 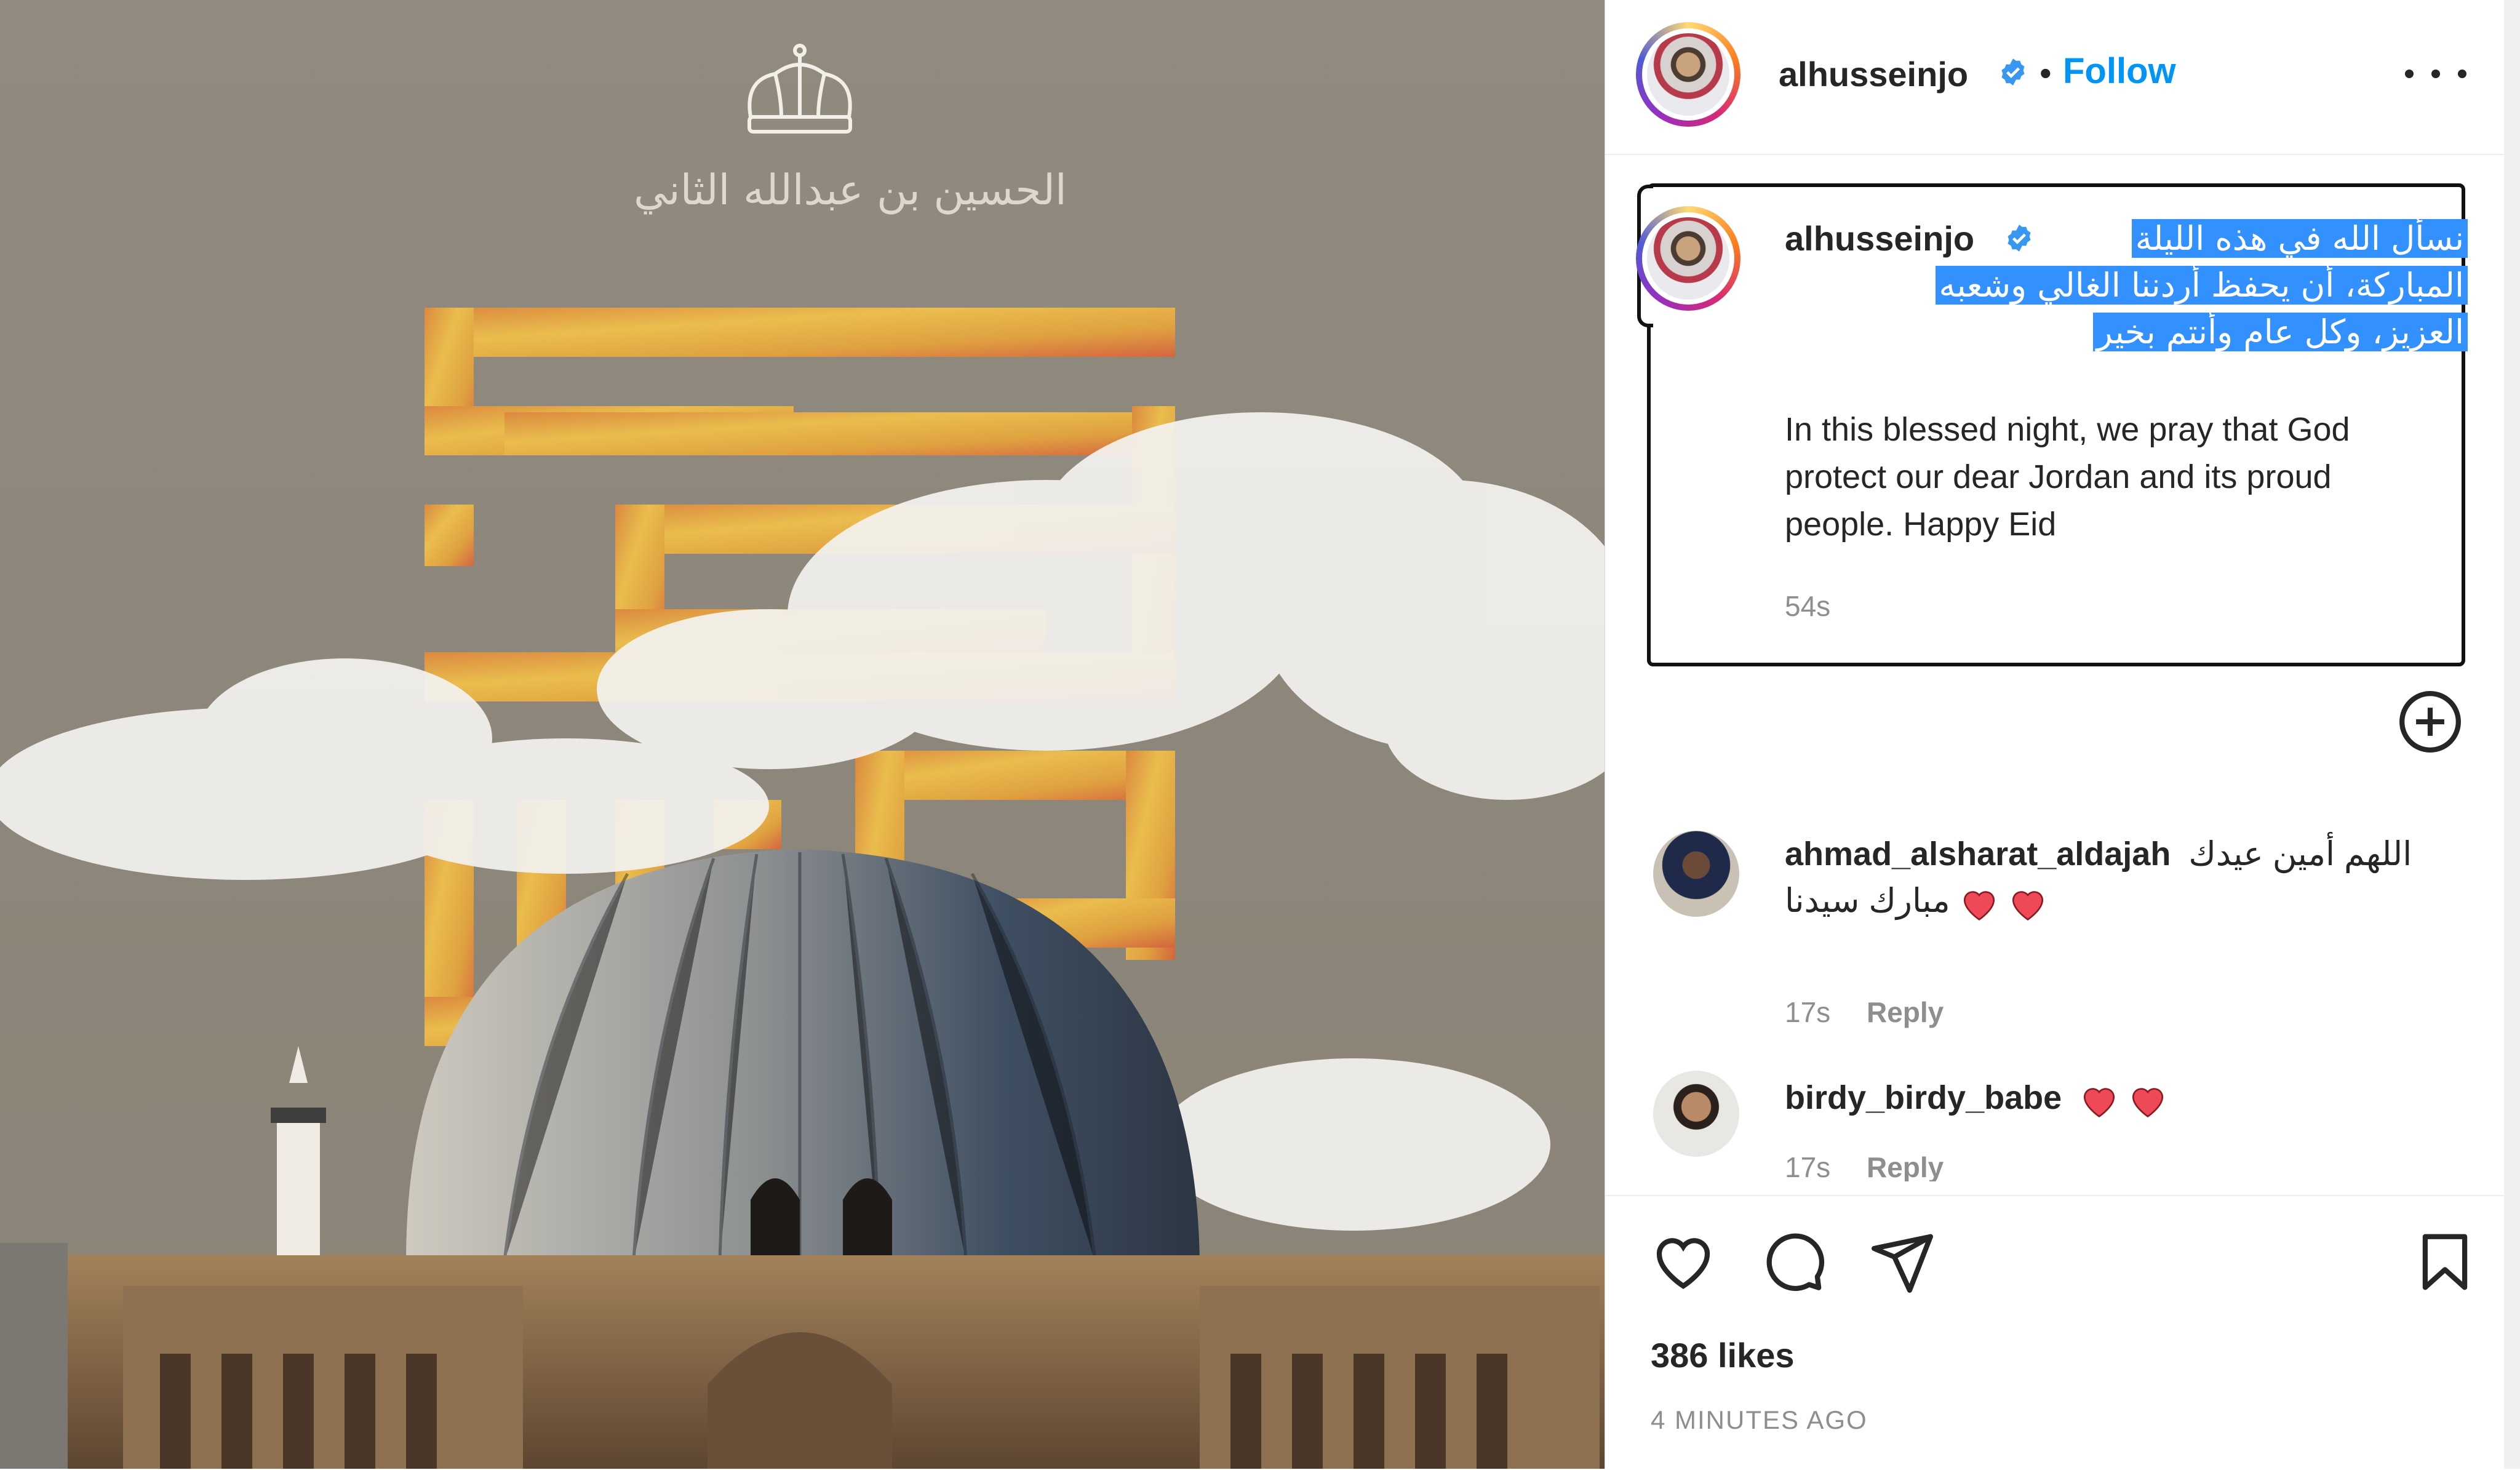 What do you see at coordinates (2055, 1333) in the screenshot?
I see `post-actions: 386 likes 4 MINUTES AGO` at bounding box center [2055, 1333].